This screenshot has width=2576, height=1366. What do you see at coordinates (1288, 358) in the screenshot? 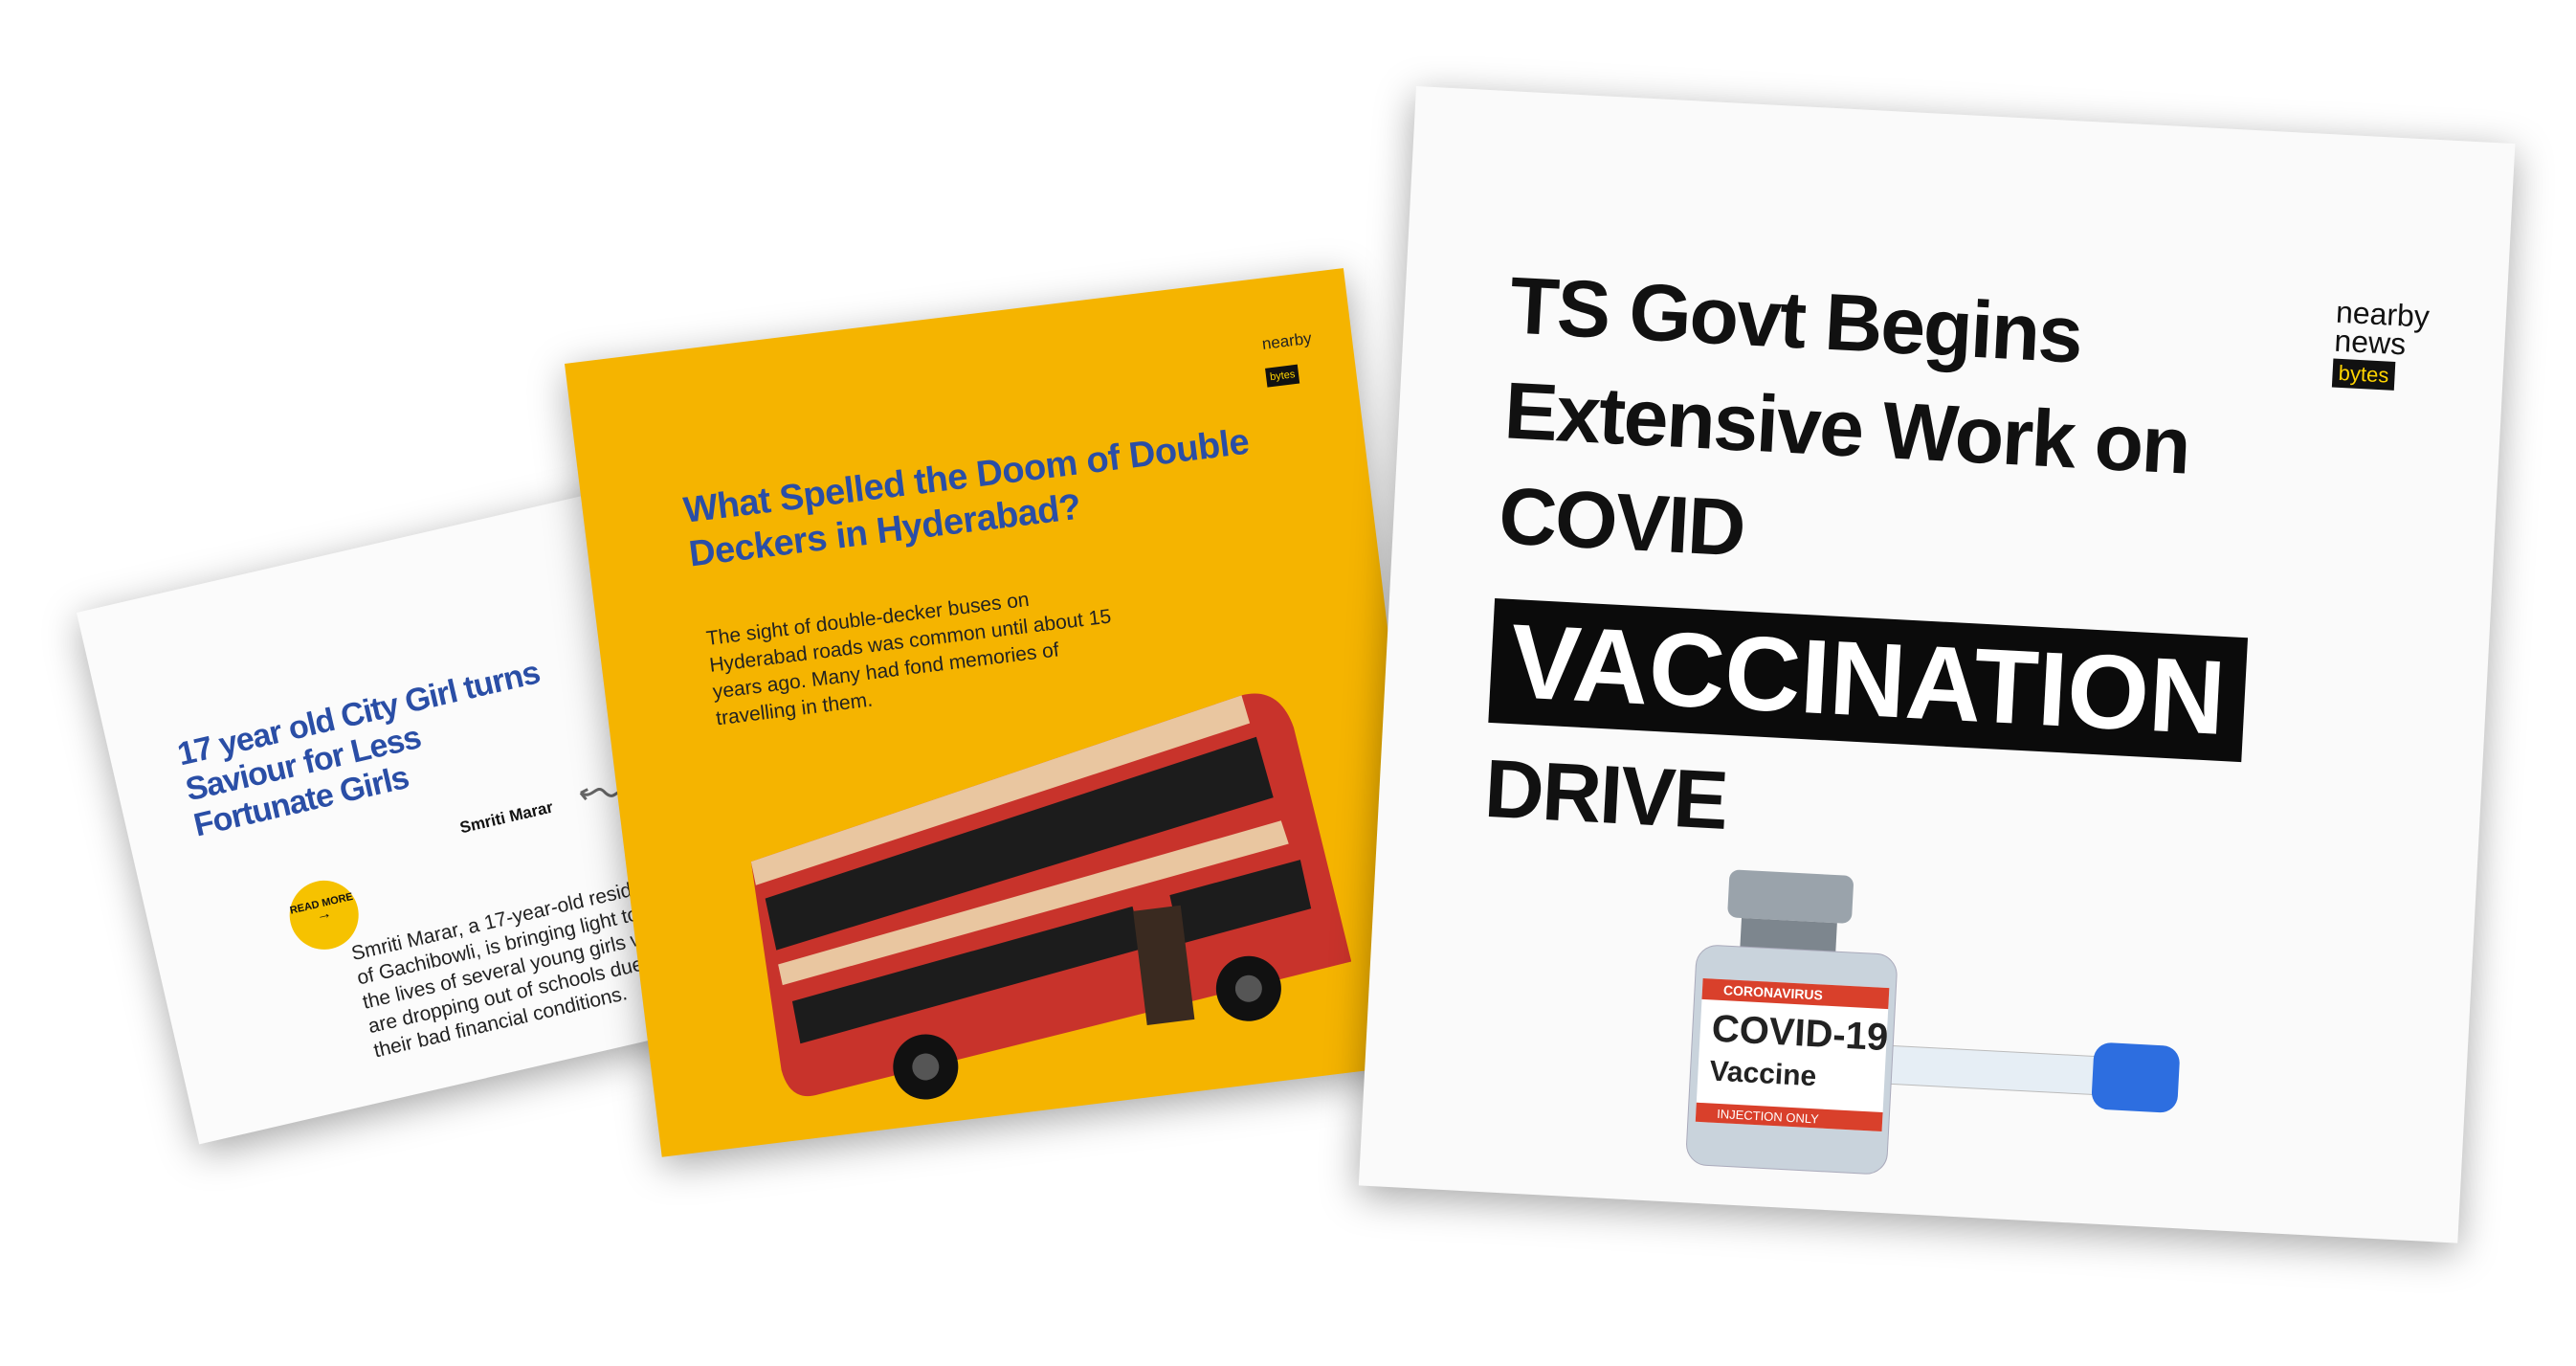
I see `nearby-bytes-logo: nearby bytes` at bounding box center [1288, 358].